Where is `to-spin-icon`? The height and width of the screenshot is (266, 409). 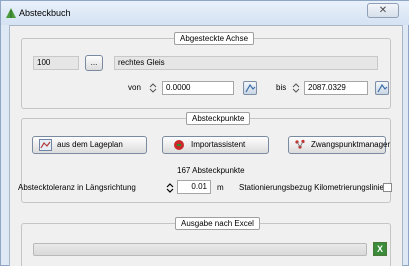 to-spin-icon is located at coordinates (296, 88).